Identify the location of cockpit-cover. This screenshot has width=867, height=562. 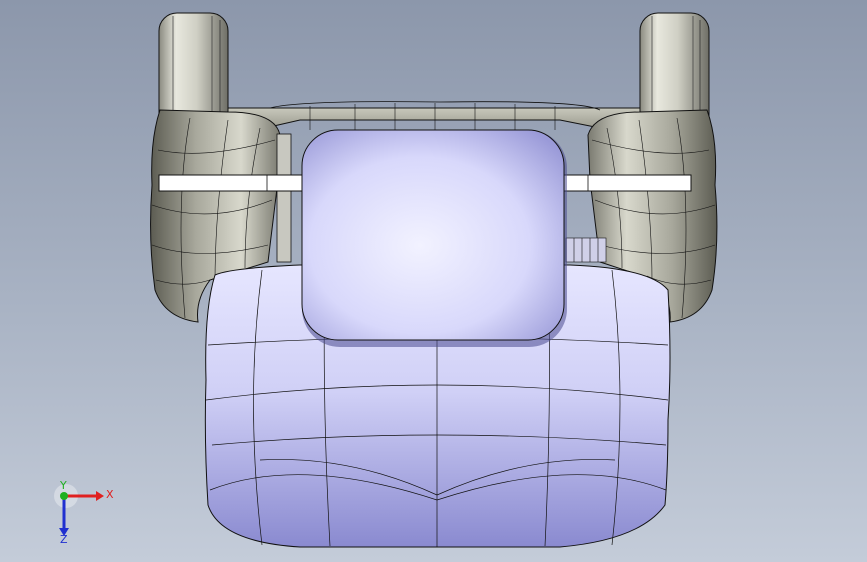
(434, 238).